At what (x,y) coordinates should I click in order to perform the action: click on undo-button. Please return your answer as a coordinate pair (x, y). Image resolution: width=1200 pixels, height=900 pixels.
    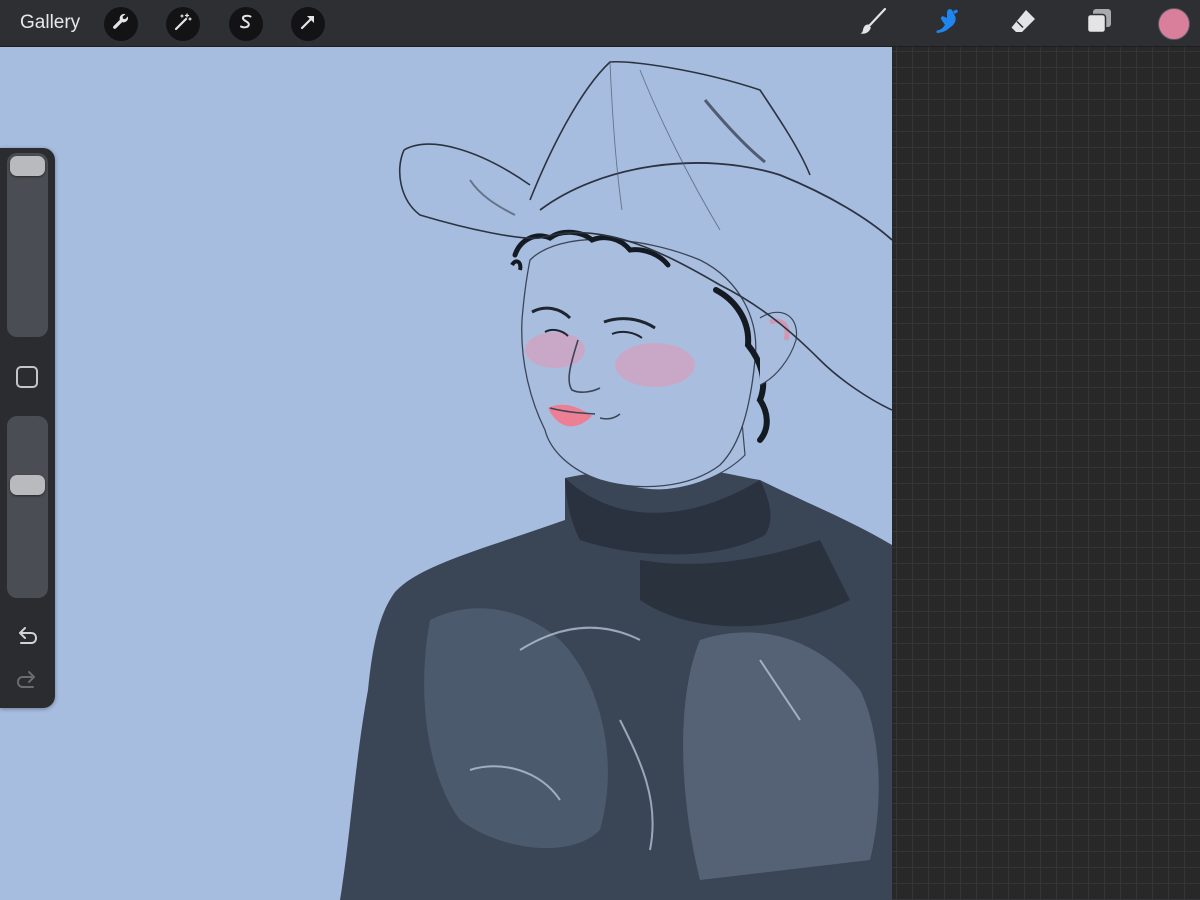
    Looking at the image, I should click on (27, 635).